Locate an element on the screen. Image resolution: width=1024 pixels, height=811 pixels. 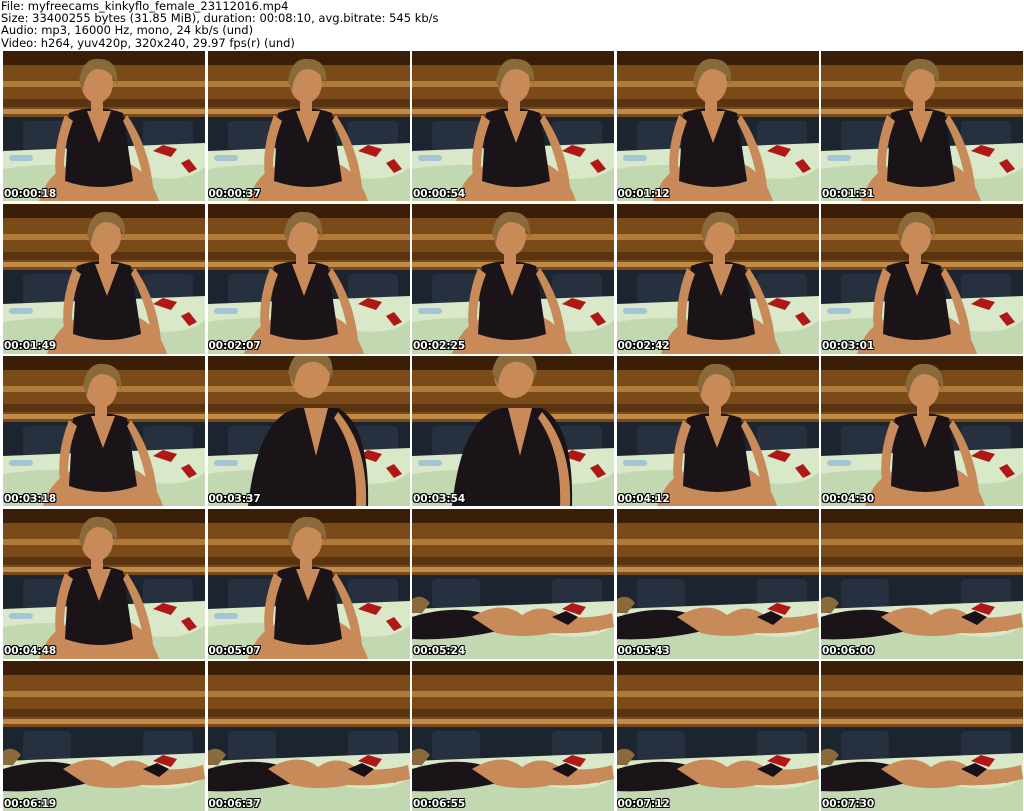
video-thumbnail: 00:00:18 is located at coordinates (104, 126).